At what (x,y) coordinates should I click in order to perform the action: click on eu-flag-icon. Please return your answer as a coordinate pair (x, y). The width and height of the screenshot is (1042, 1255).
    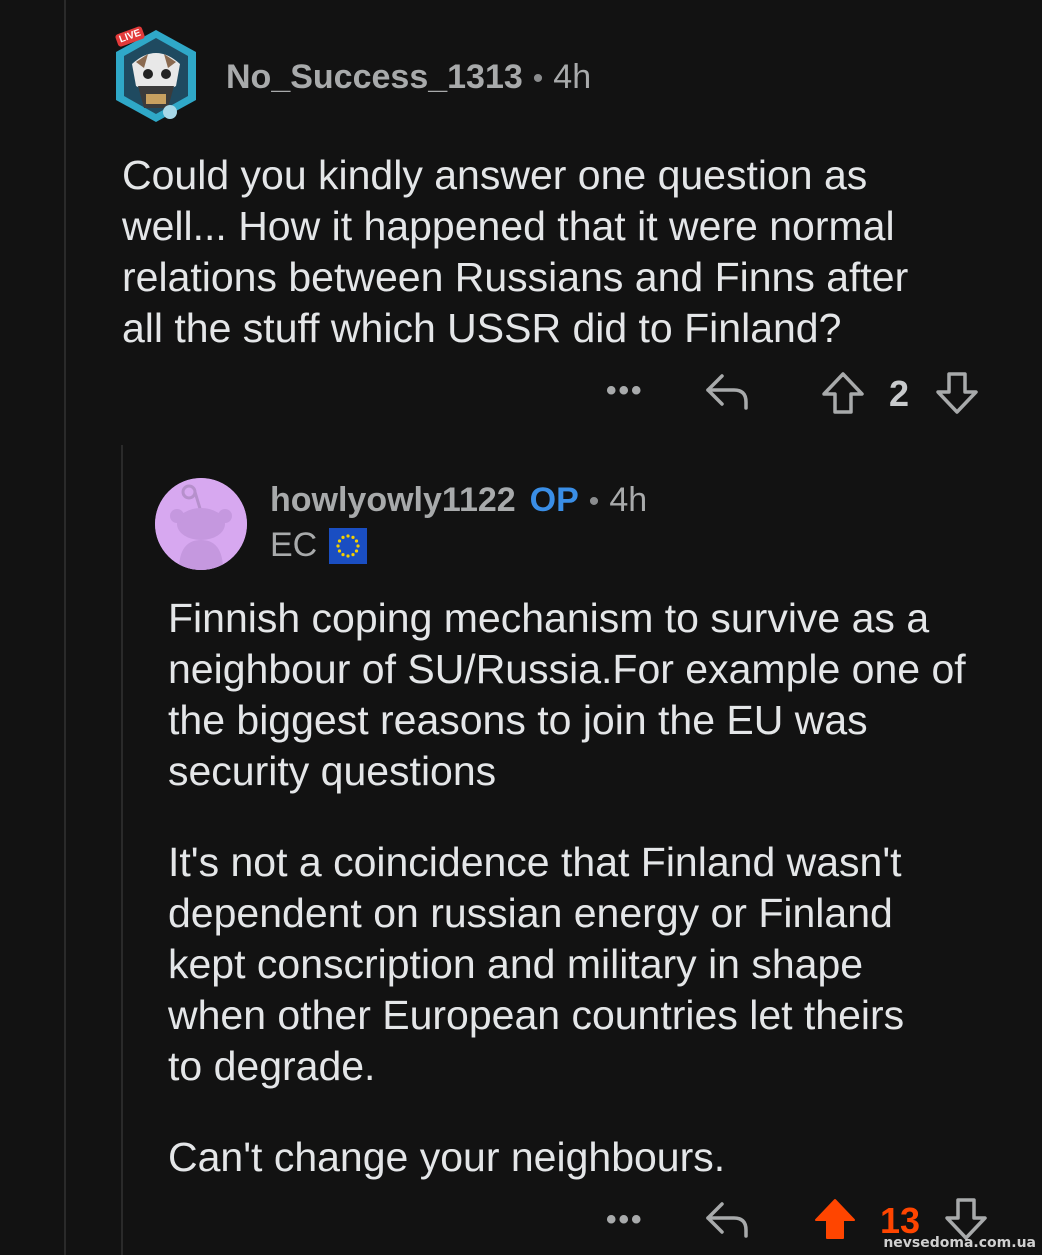
    Looking at the image, I should click on (348, 545).